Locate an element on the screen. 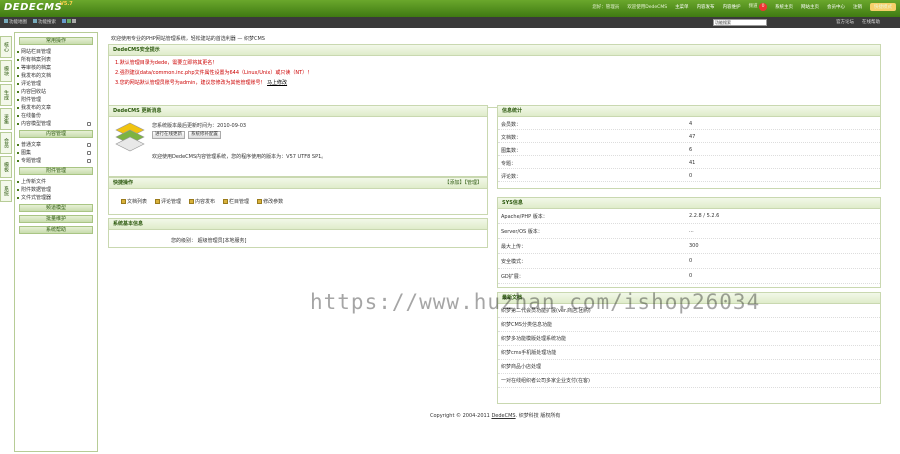 The height and width of the screenshot is (454, 900). security-title: DedeCMS安全提示 is located at coordinates (494, 50).